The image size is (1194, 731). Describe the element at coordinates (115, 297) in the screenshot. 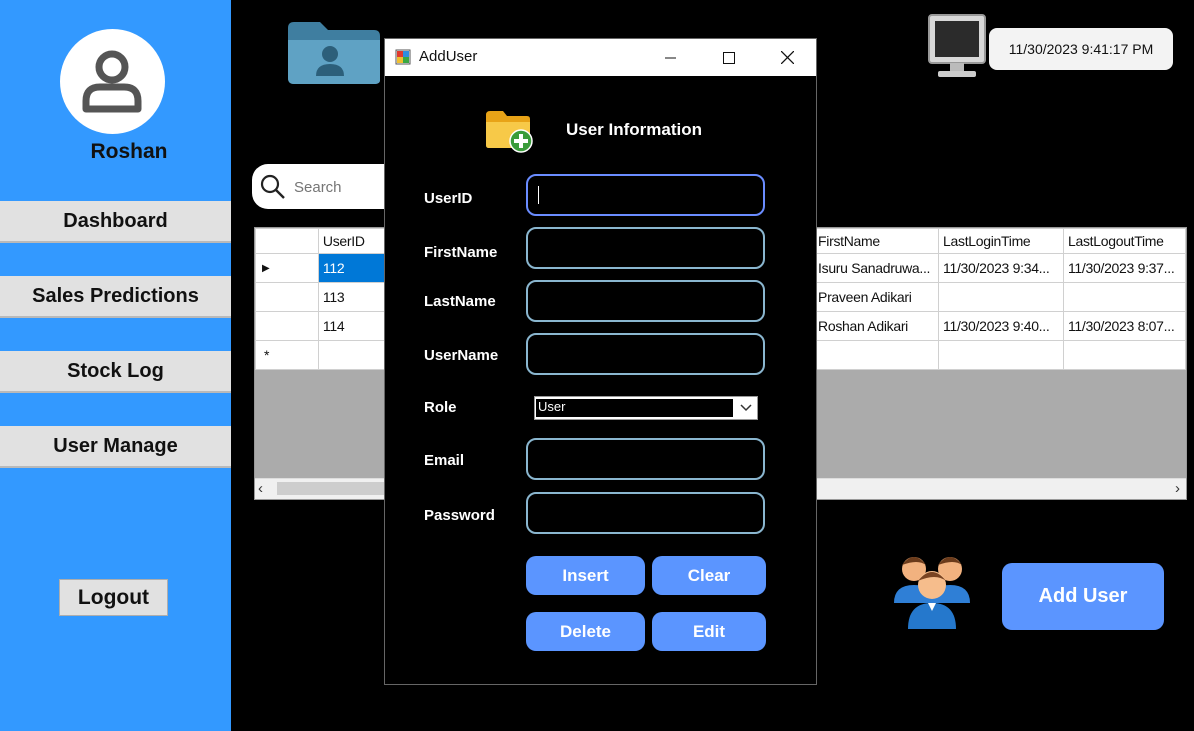

I see `nav-sales-predictions-button: Sales Predictions` at that location.